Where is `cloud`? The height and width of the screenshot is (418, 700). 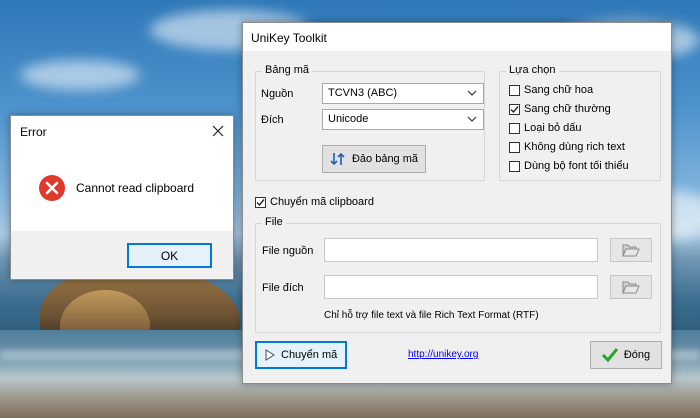
cloud is located at coordinates (80, 75).